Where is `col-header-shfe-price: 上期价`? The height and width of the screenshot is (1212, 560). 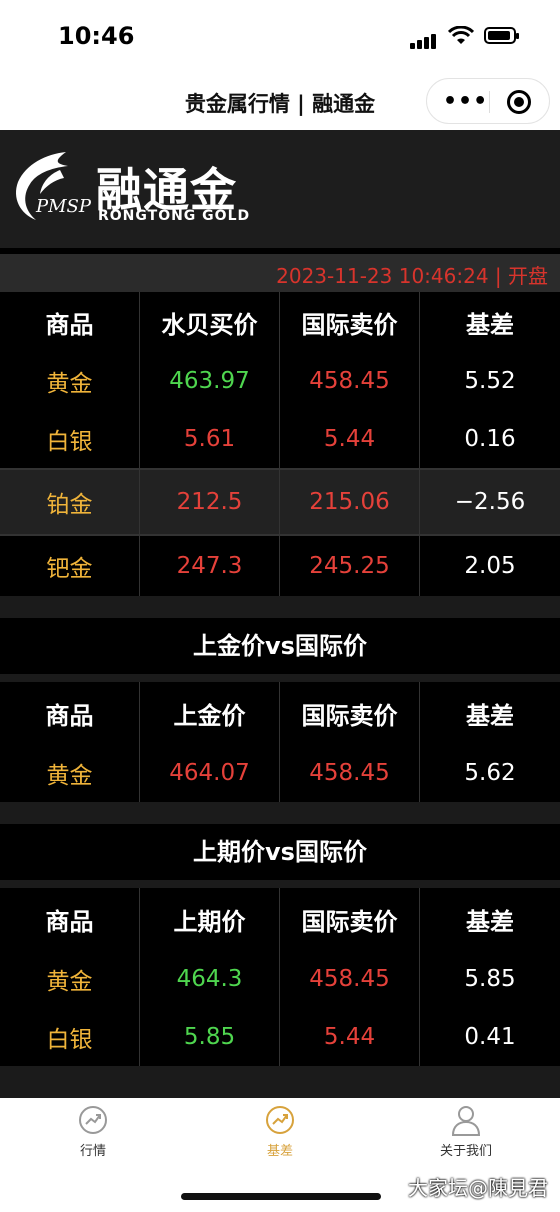
col-header-shfe-price: 上期价 is located at coordinates (209, 921).